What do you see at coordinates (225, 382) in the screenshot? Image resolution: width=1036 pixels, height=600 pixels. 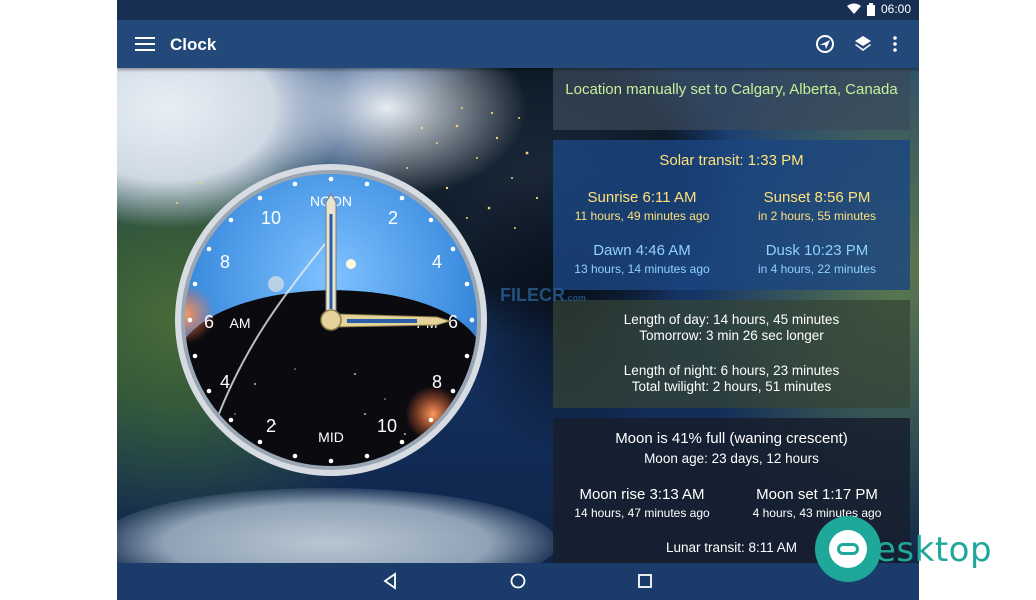 I see `clock-hour-4-am: 4` at bounding box center [225, 382].